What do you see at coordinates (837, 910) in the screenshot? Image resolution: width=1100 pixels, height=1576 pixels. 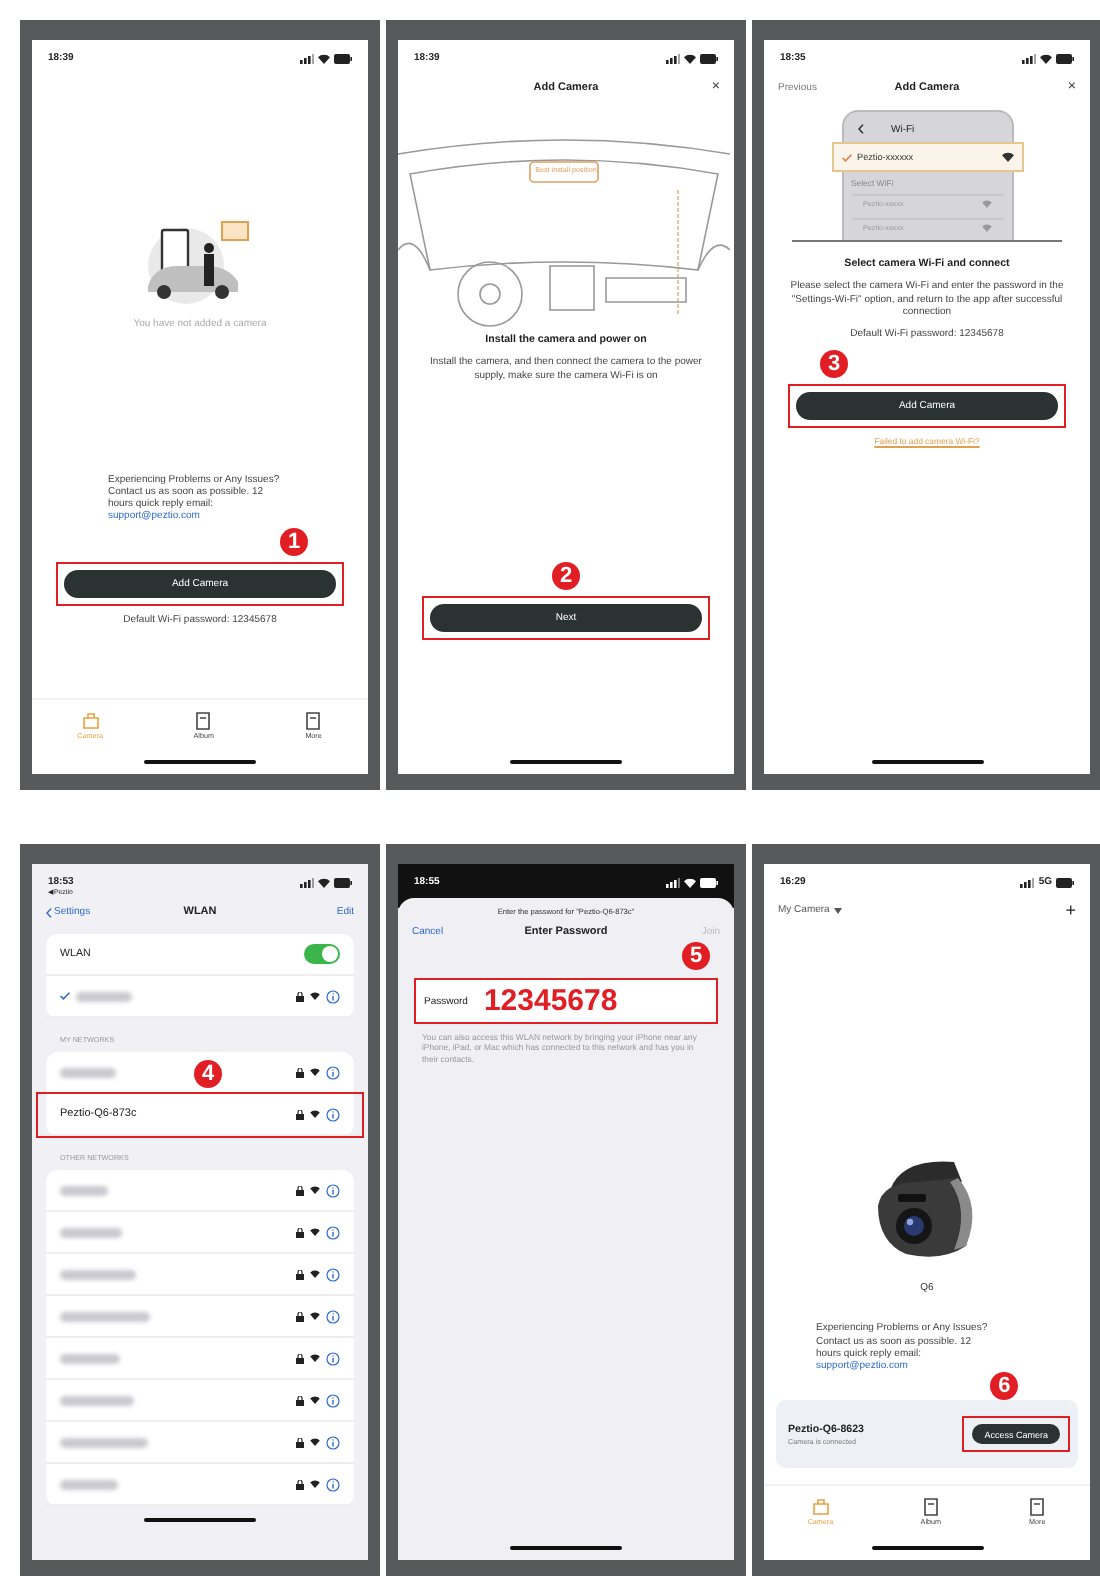 I see `caret-icon` at bounding box center [837, 910].